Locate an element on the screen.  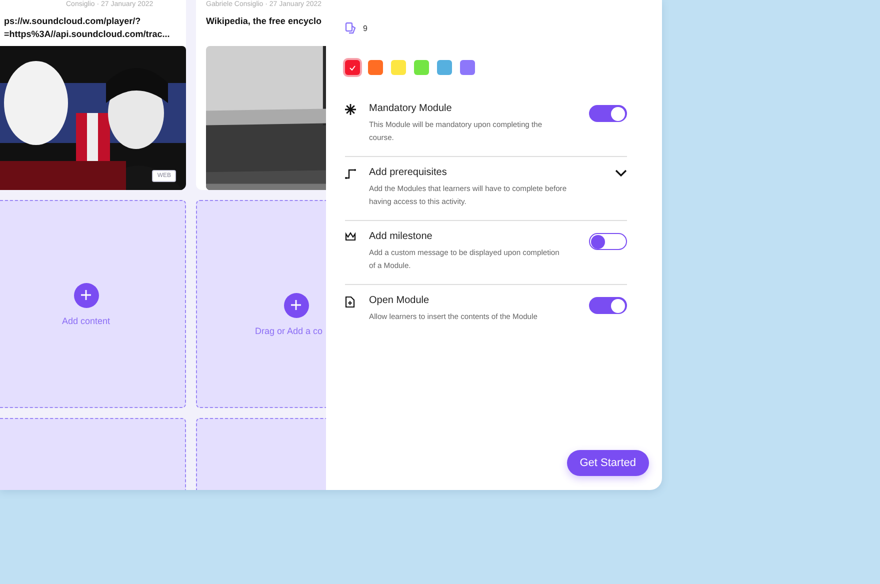
setting-title: Open Module is located at coordinates (399, 300).